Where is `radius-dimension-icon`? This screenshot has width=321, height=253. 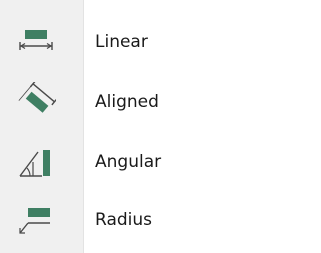
radius-dimension-icon is located at coordinates (36, 220).